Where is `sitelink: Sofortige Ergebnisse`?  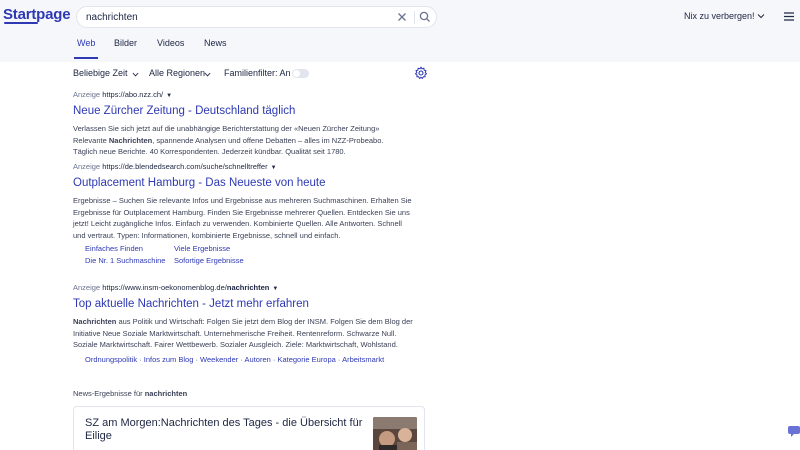
sitelink: Sofortige Ergebnisse is located at coordinates (209, 261).